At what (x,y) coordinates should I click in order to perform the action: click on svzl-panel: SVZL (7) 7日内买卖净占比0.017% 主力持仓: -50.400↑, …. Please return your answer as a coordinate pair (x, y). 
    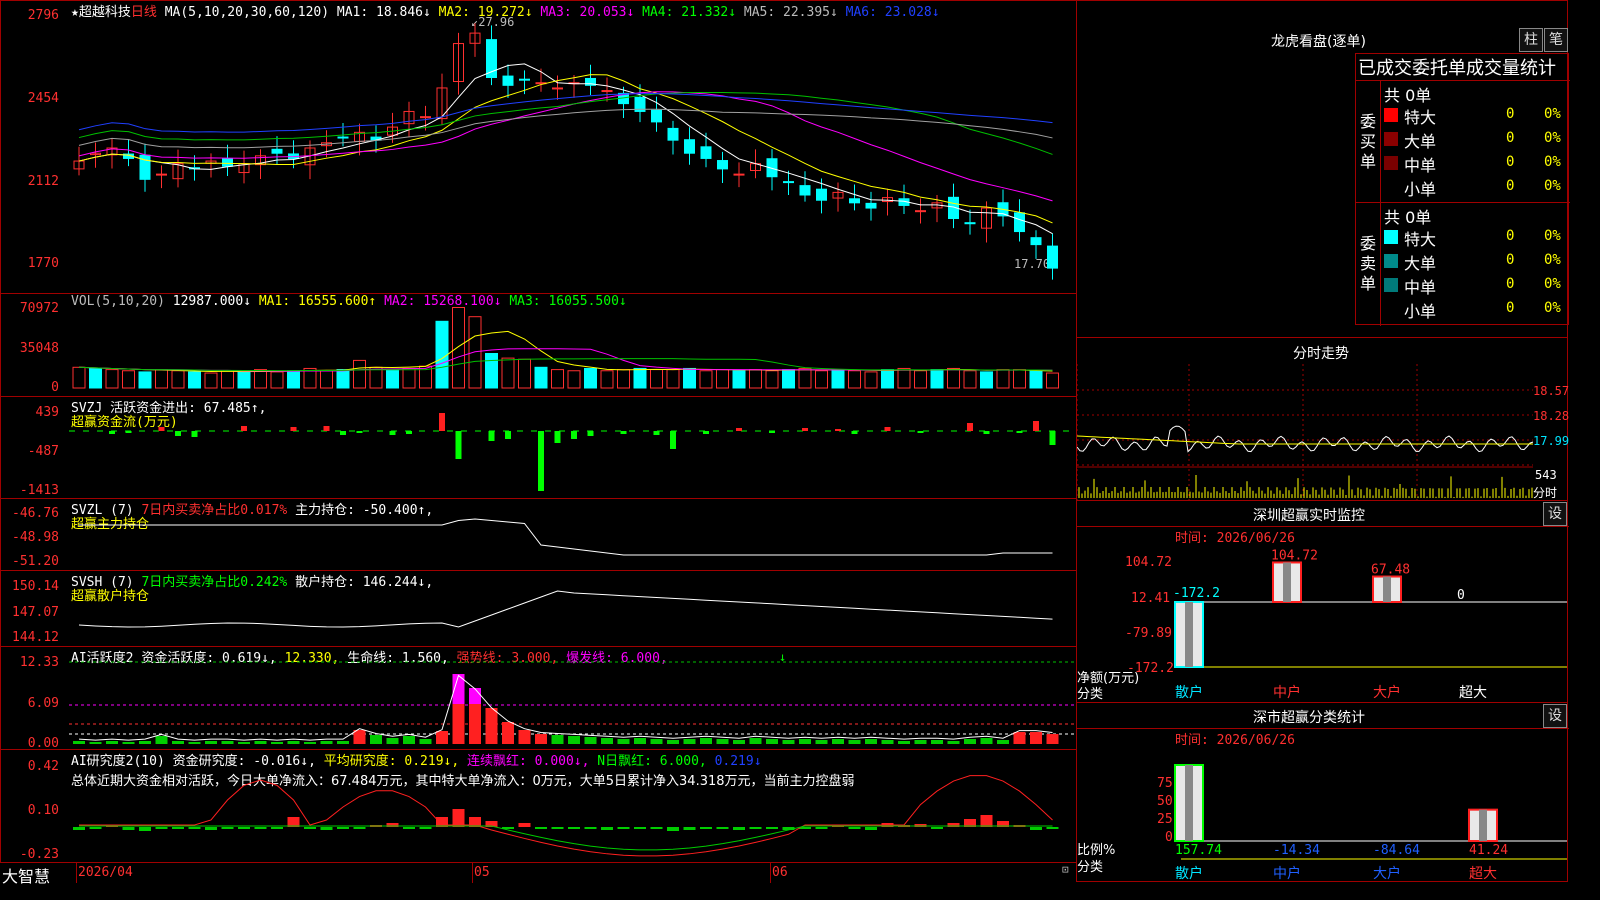
    Looking at the image, I should click on (538, 534).